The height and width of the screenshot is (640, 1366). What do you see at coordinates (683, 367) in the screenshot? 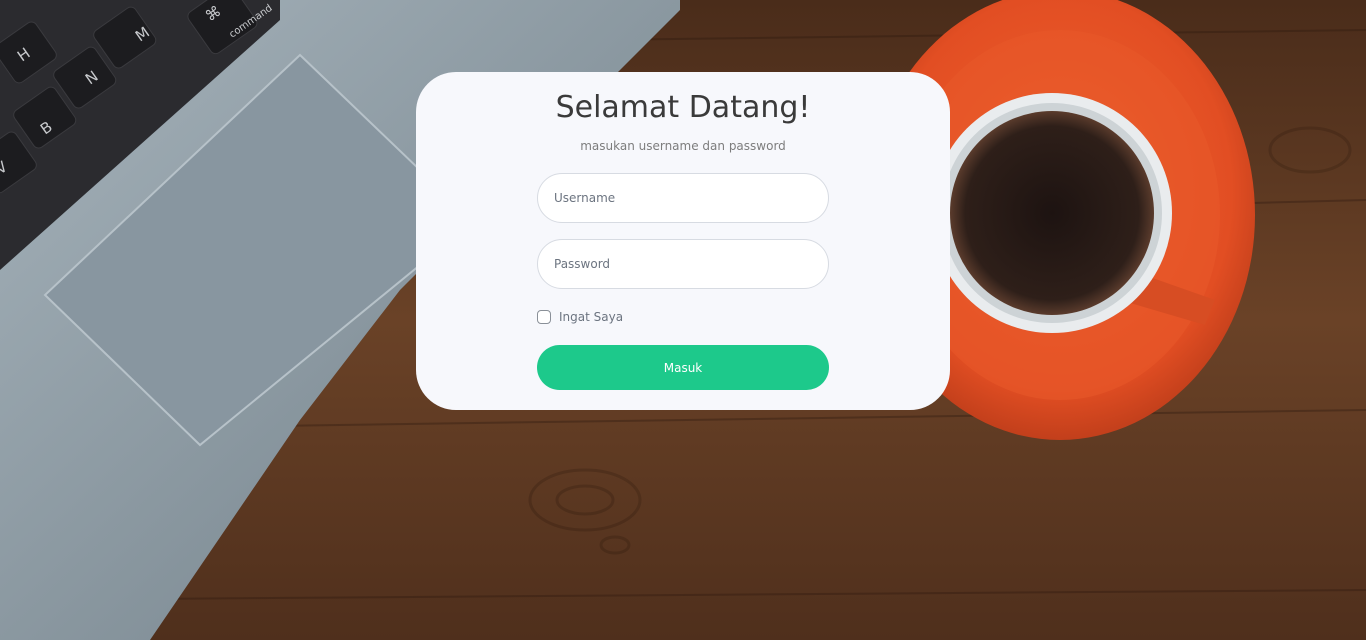
I see `login-button: Masuk` at bounding box center [683, 367].